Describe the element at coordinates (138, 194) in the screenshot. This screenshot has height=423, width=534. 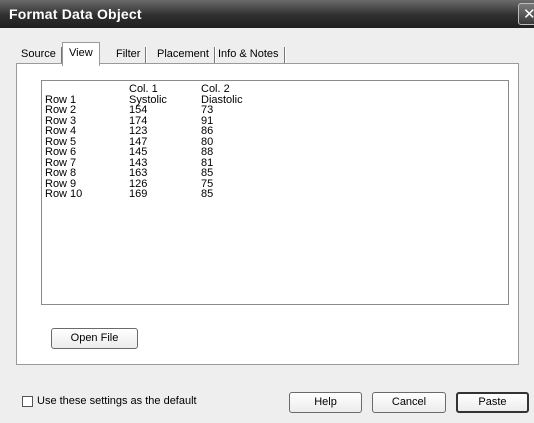
I see `table-cell: 169` at that location.